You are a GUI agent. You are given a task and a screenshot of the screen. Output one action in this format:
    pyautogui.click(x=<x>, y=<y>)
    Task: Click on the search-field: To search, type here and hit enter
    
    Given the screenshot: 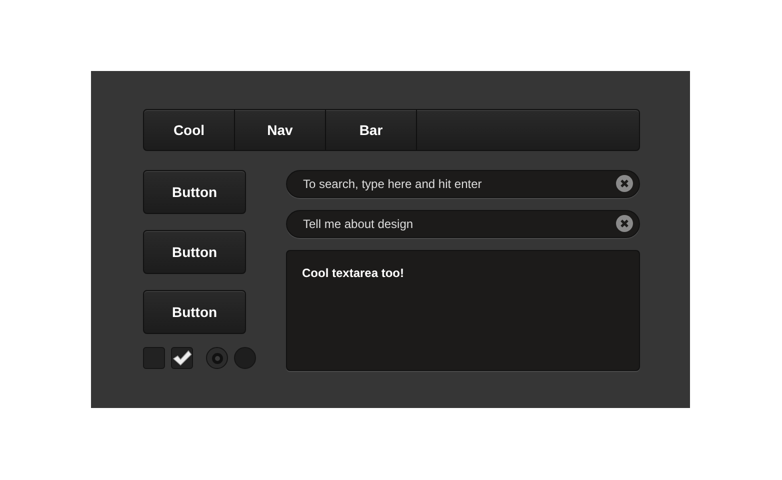 What is the action you would take?
    pyautogui.click(x=463, y=184)
    